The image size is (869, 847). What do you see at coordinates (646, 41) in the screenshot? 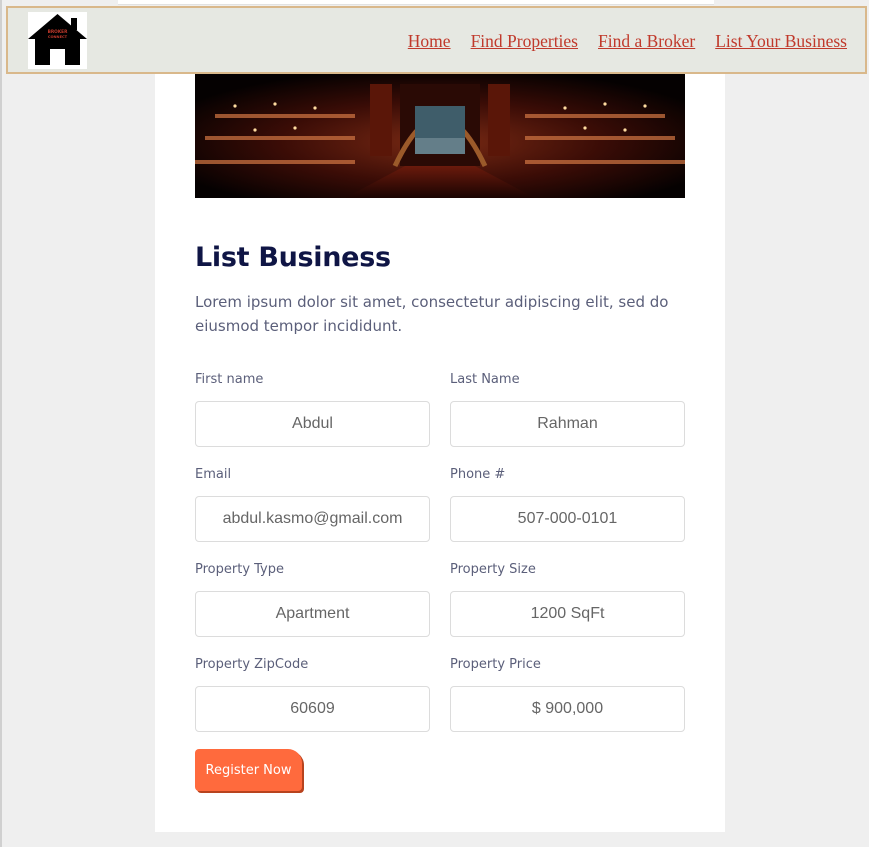
I see `nav-link-find-a-broker: Find a Broker` at bounding box center [646, 41].